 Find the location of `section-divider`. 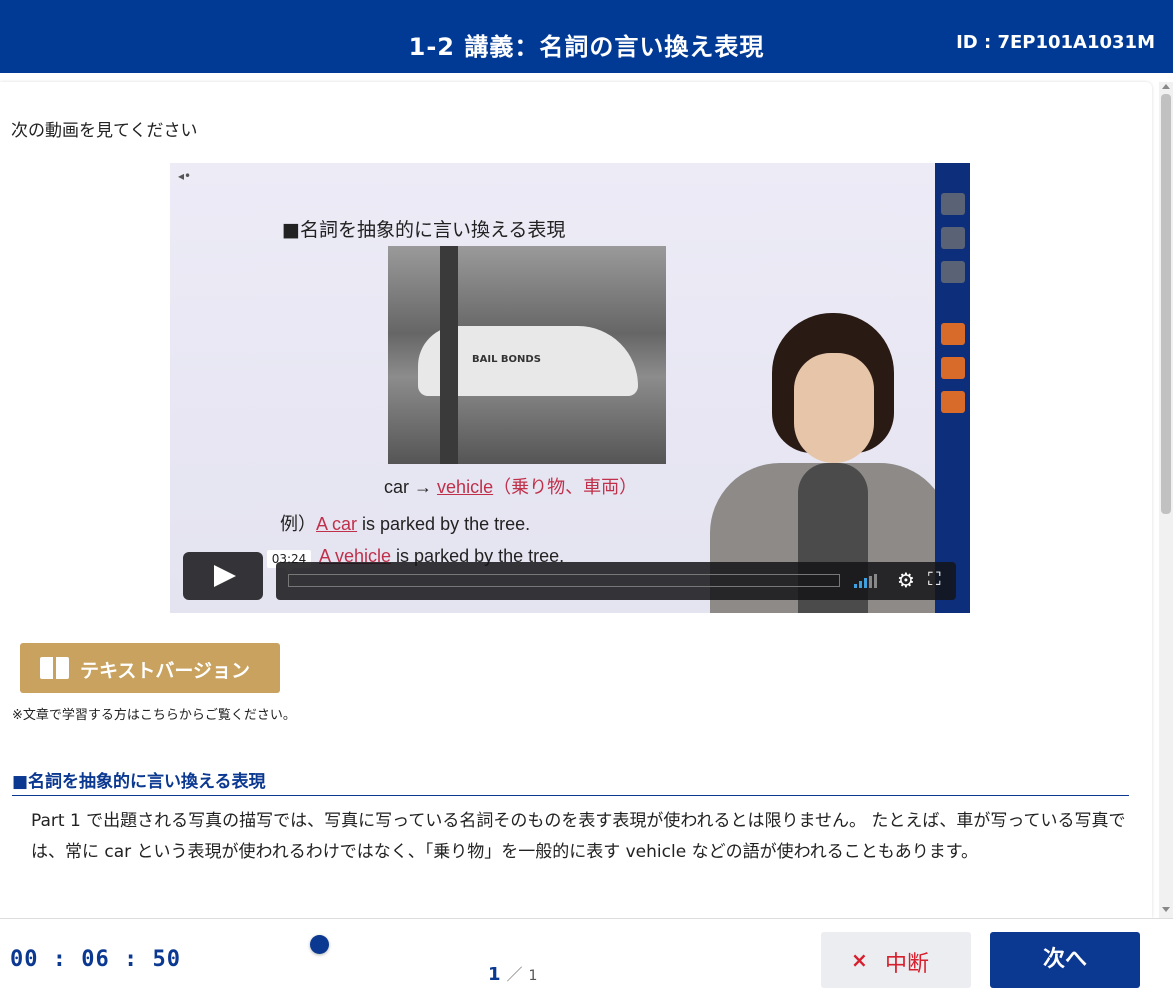

section-divider is located at coordinates (570, 795).